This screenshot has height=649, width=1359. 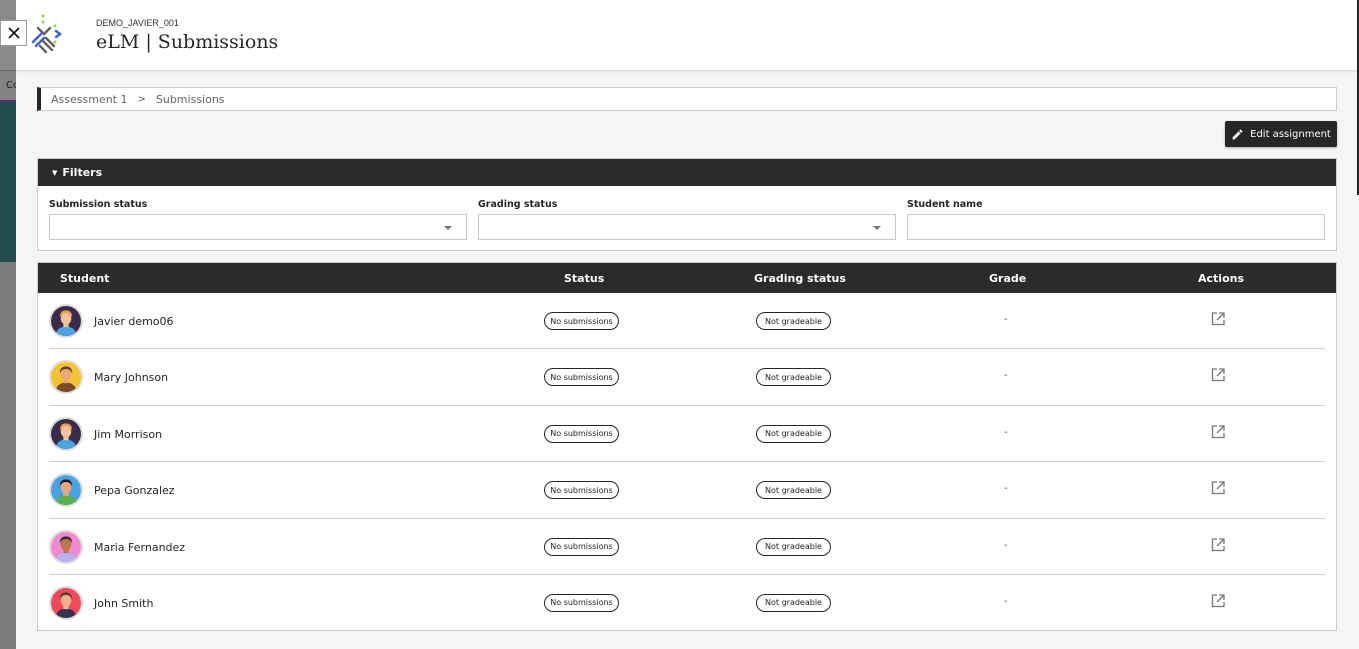 I want to click on student-name: Maria Fernandez, so click(x=139, y=547).